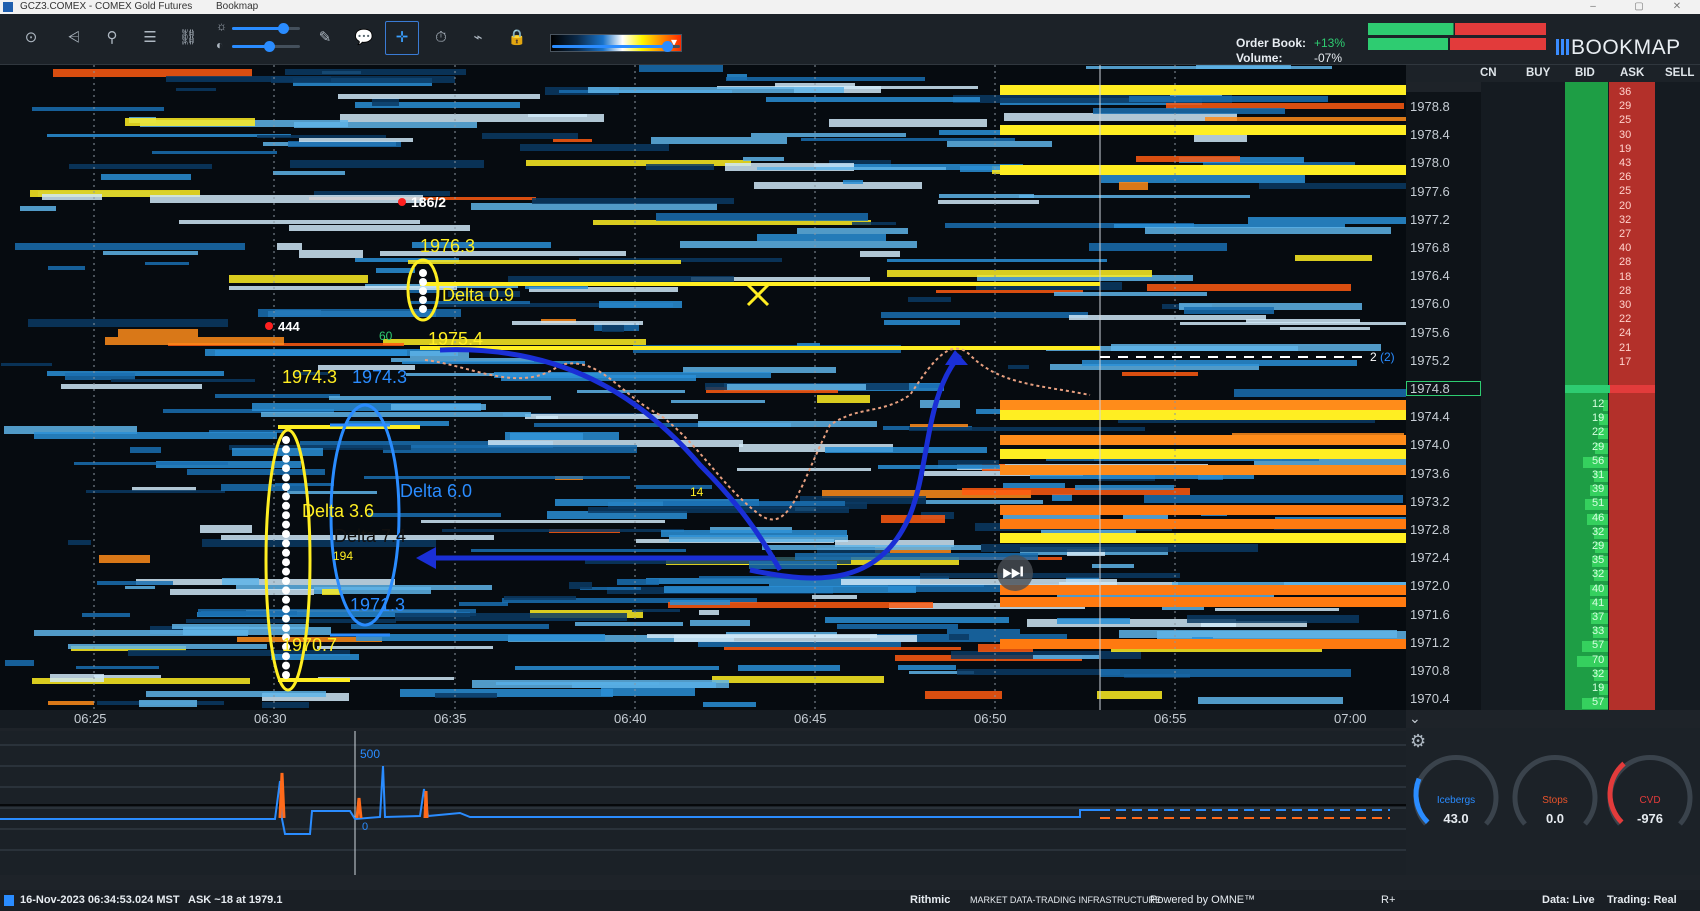 The height and width of the screenshot is (911, 1700). What do you see at coordinates (703, 797) in the screenshot?
I see `indicator-grid` at bounding box center [703, 797].